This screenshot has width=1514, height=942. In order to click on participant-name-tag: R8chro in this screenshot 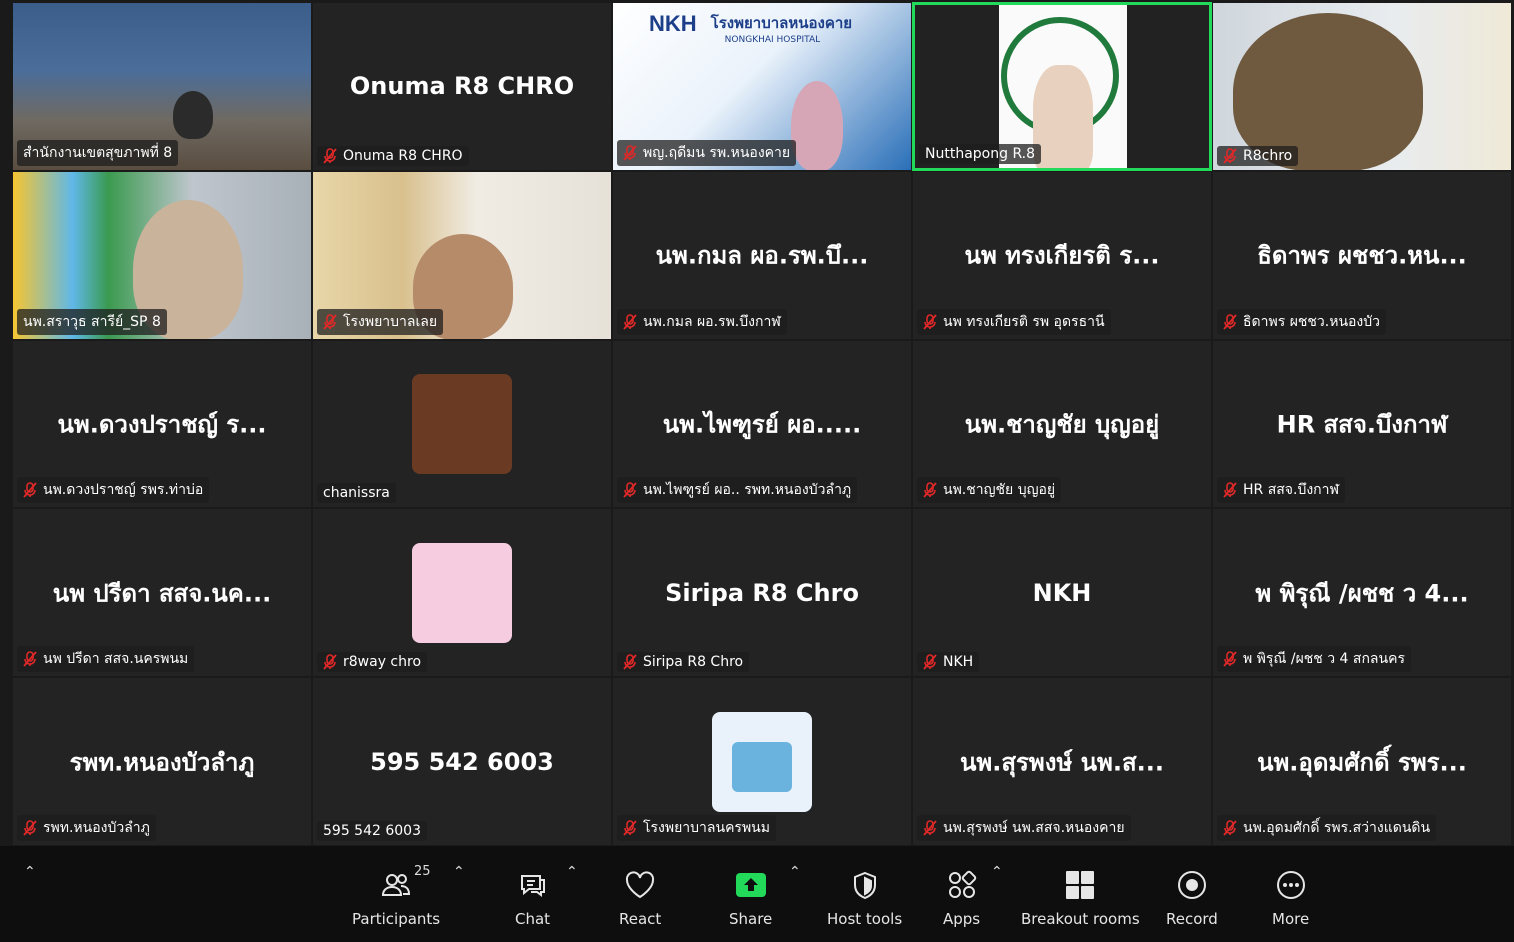, I will do `click(1258, 155)`.